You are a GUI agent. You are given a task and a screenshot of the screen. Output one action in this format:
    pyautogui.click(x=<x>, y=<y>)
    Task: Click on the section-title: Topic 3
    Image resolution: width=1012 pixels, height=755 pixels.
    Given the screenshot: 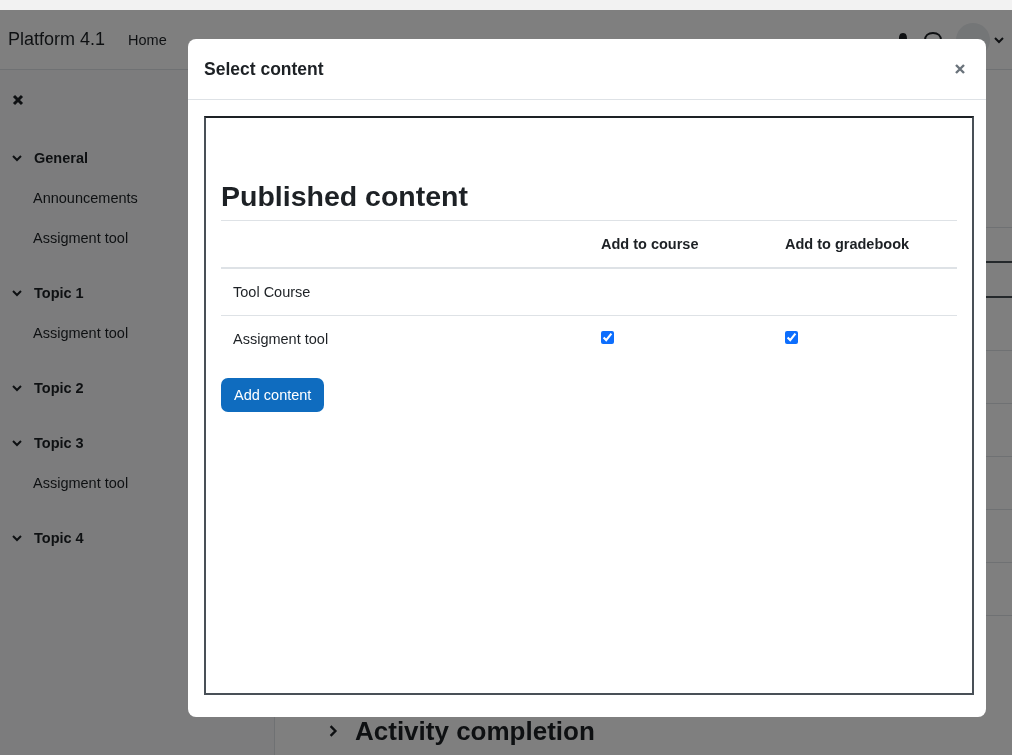 What is the action you would take?
    pyautogui.click(x=59, y=443)
    